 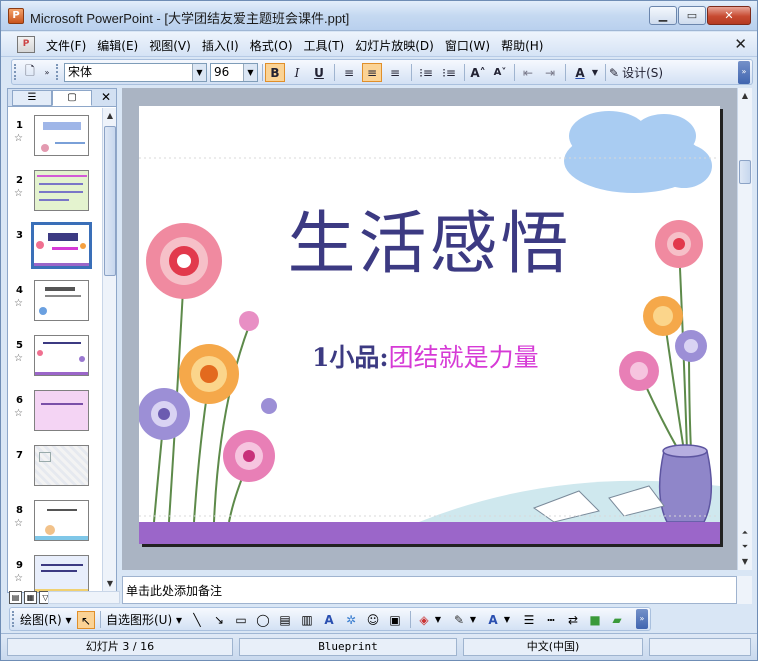 What do you see at coordinates (234, 72) in the screenshot?
I see `font-size-select: 96 ▼` at bounding box center [234, 72].